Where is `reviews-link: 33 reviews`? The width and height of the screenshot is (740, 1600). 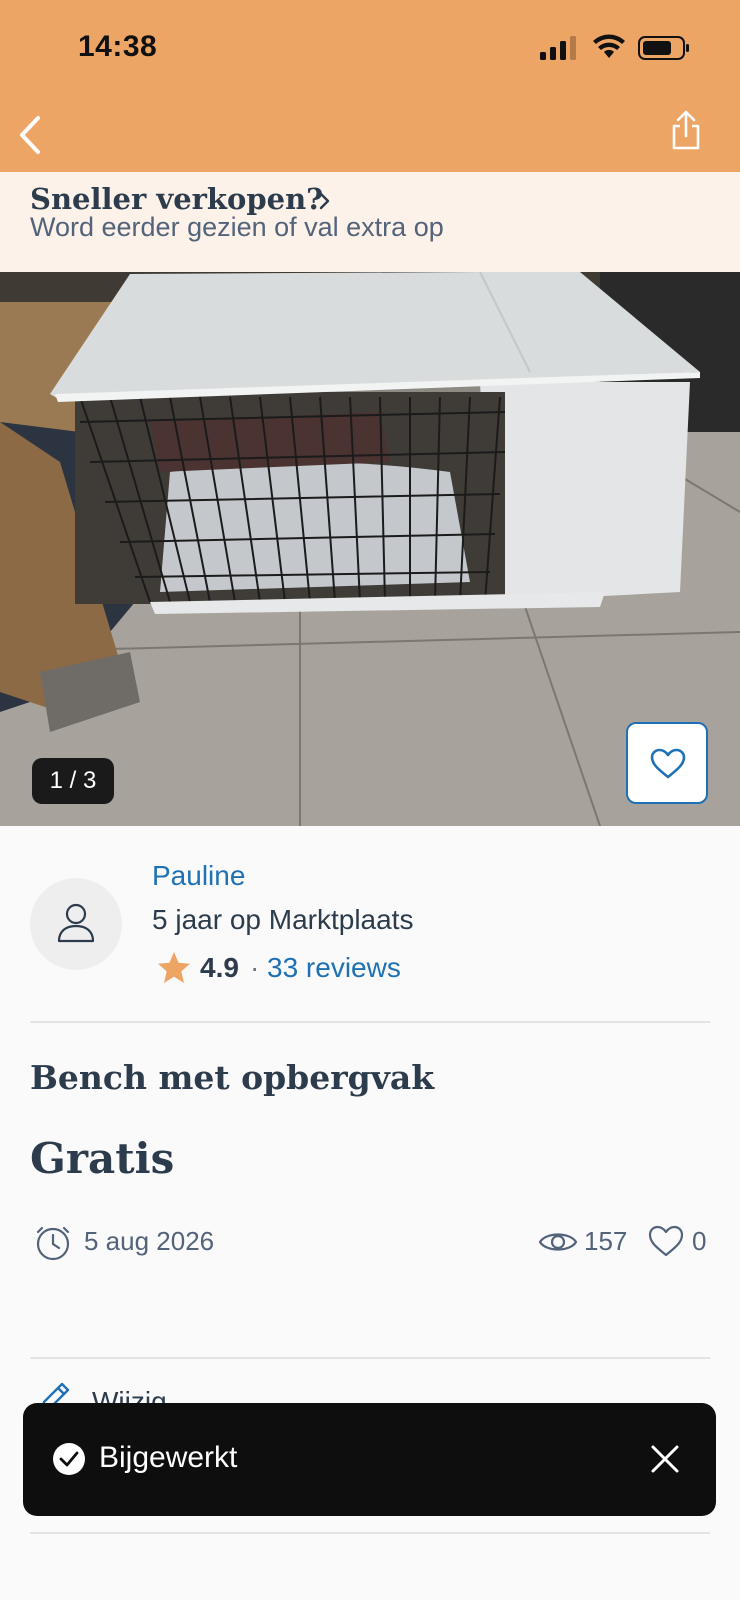
reviews-link: 33 reviews is located at coordinates (334, 968).